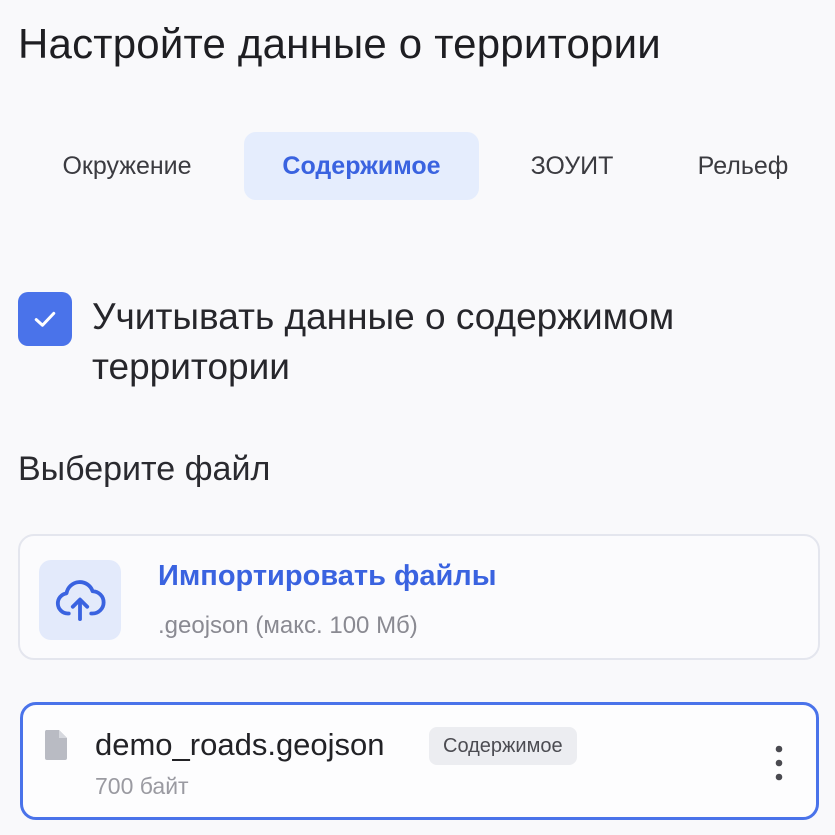  I want to click on tab-bar: Окружение Содержимое ЗОУИТ Рельеф, so click(420, 166).